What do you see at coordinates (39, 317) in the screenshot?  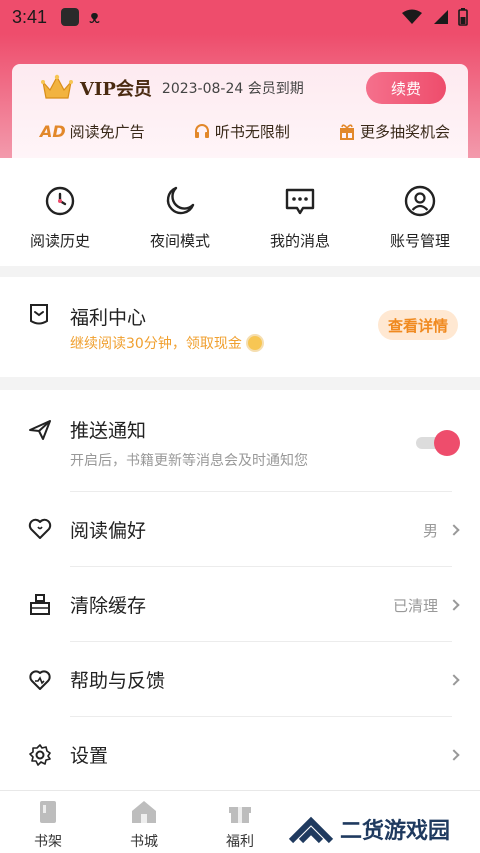 I see `pocket-icon` at bounding box center [39, 317].